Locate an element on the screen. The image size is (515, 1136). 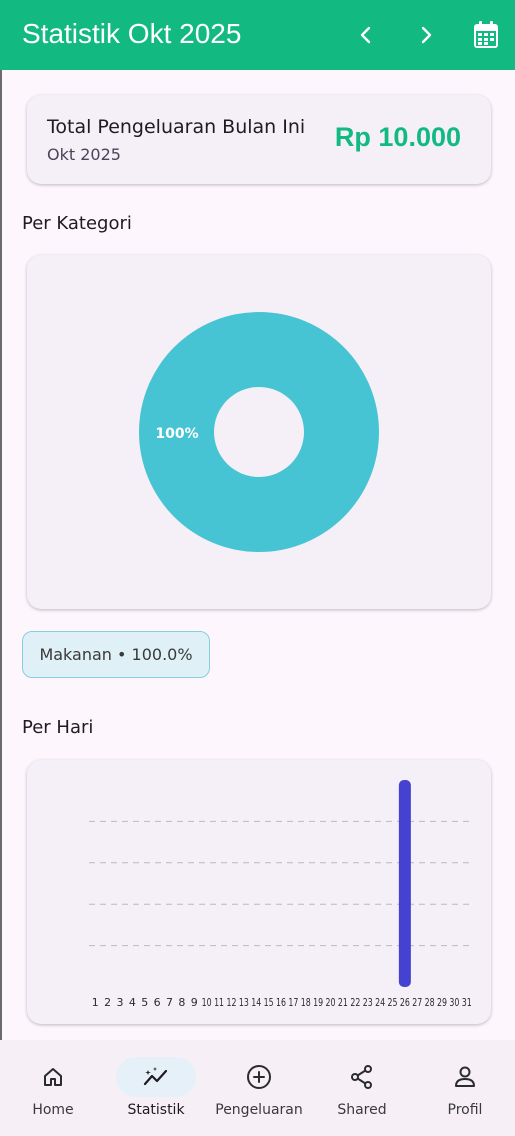
x-tick-label: 10 is located at coordinates (207, 1002).